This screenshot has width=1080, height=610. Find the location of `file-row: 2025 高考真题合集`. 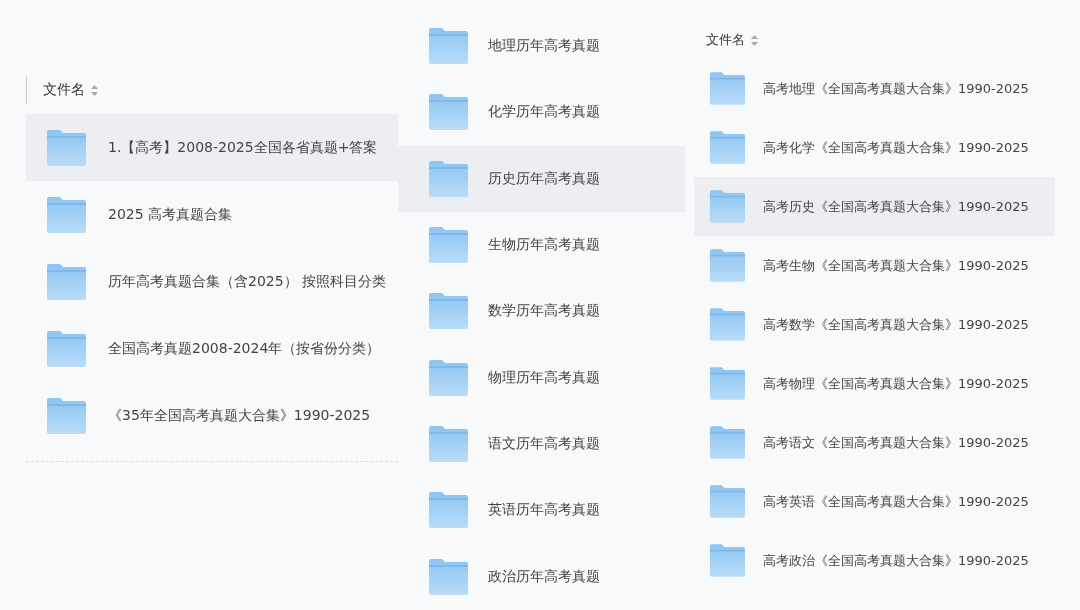

file-row: 2025 高考真题合集 is located at coordinates (212, 214).